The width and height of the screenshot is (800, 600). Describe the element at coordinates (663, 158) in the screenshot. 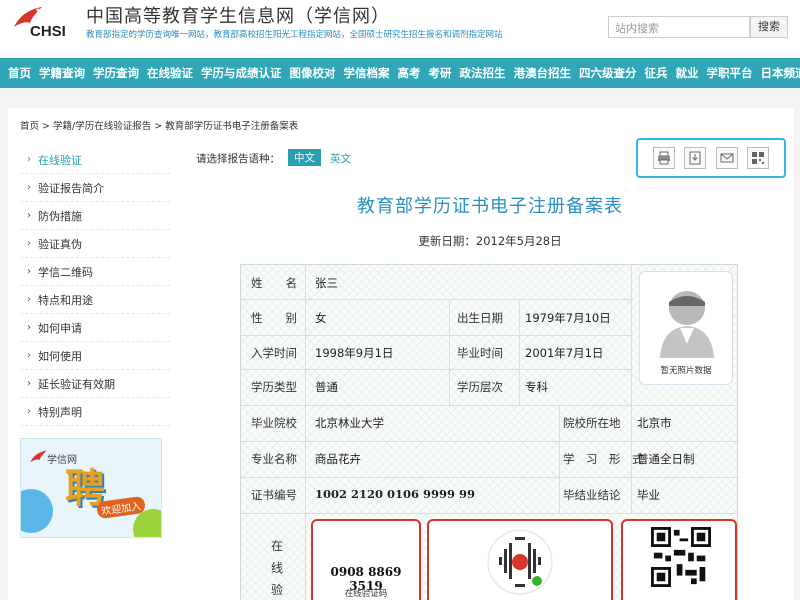

I see `print-icon` at that location.